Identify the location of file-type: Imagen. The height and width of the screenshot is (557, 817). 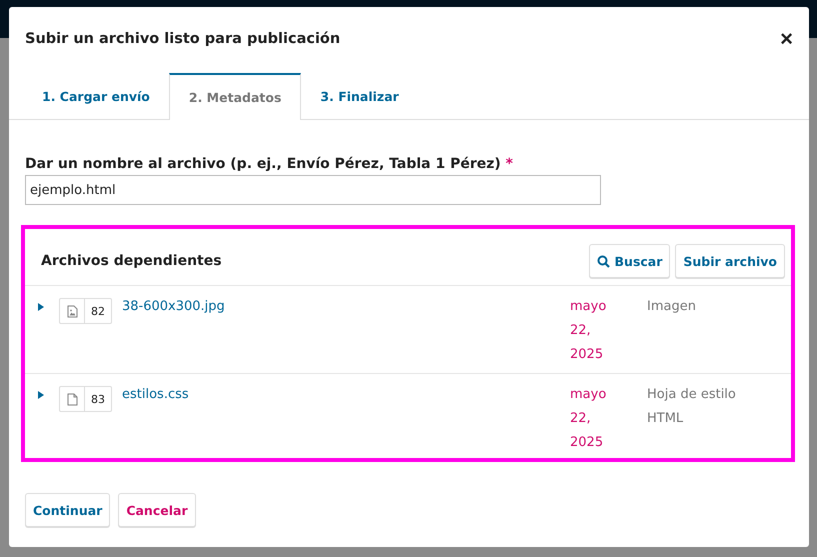
(671, 307).